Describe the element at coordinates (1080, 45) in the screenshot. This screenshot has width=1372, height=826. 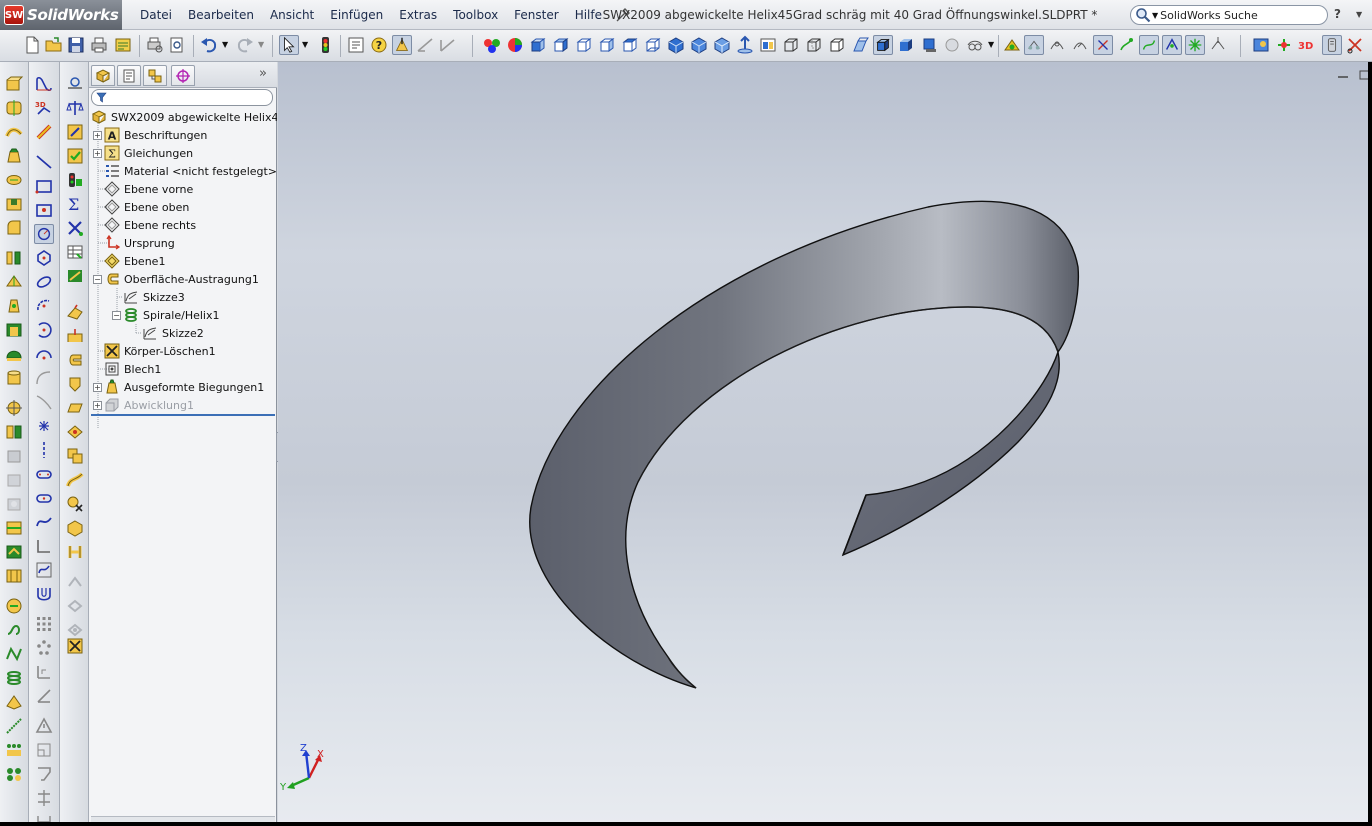
I see `view-temporary-axes-icon` at that location.